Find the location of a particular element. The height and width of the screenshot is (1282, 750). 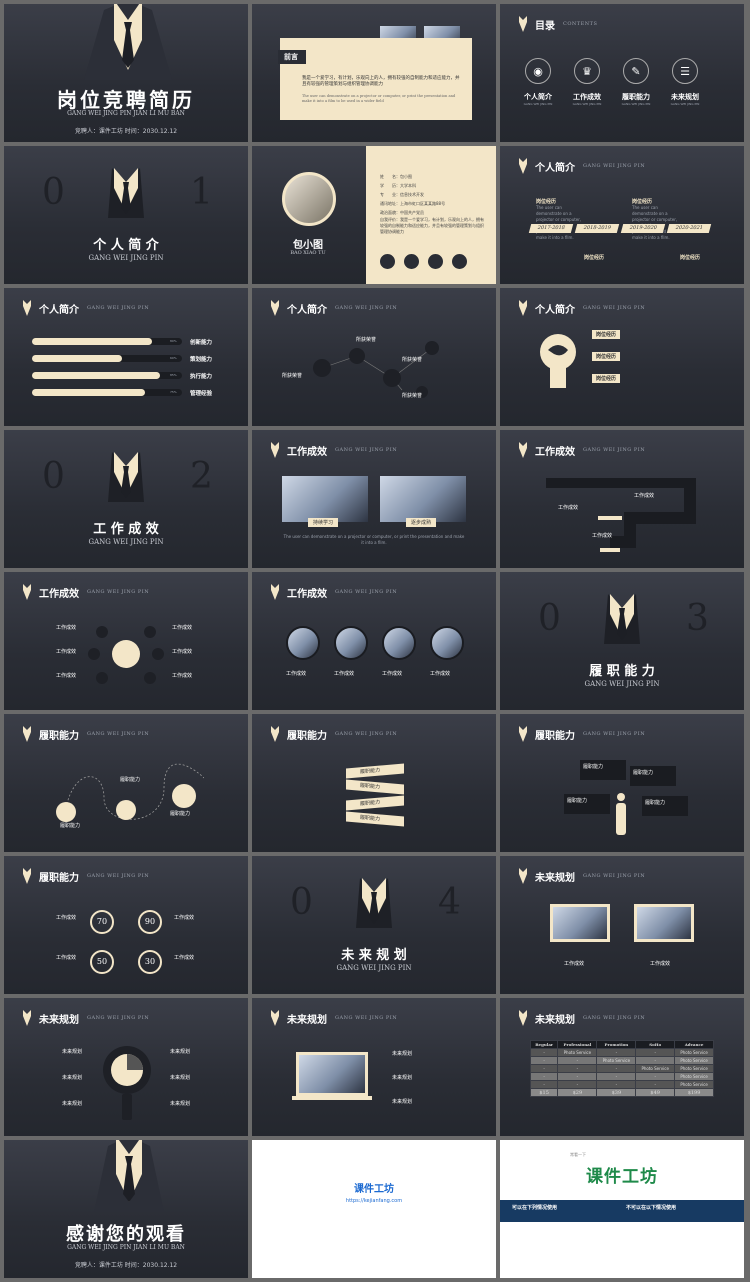

avatar is located at coordinates (309, 199).